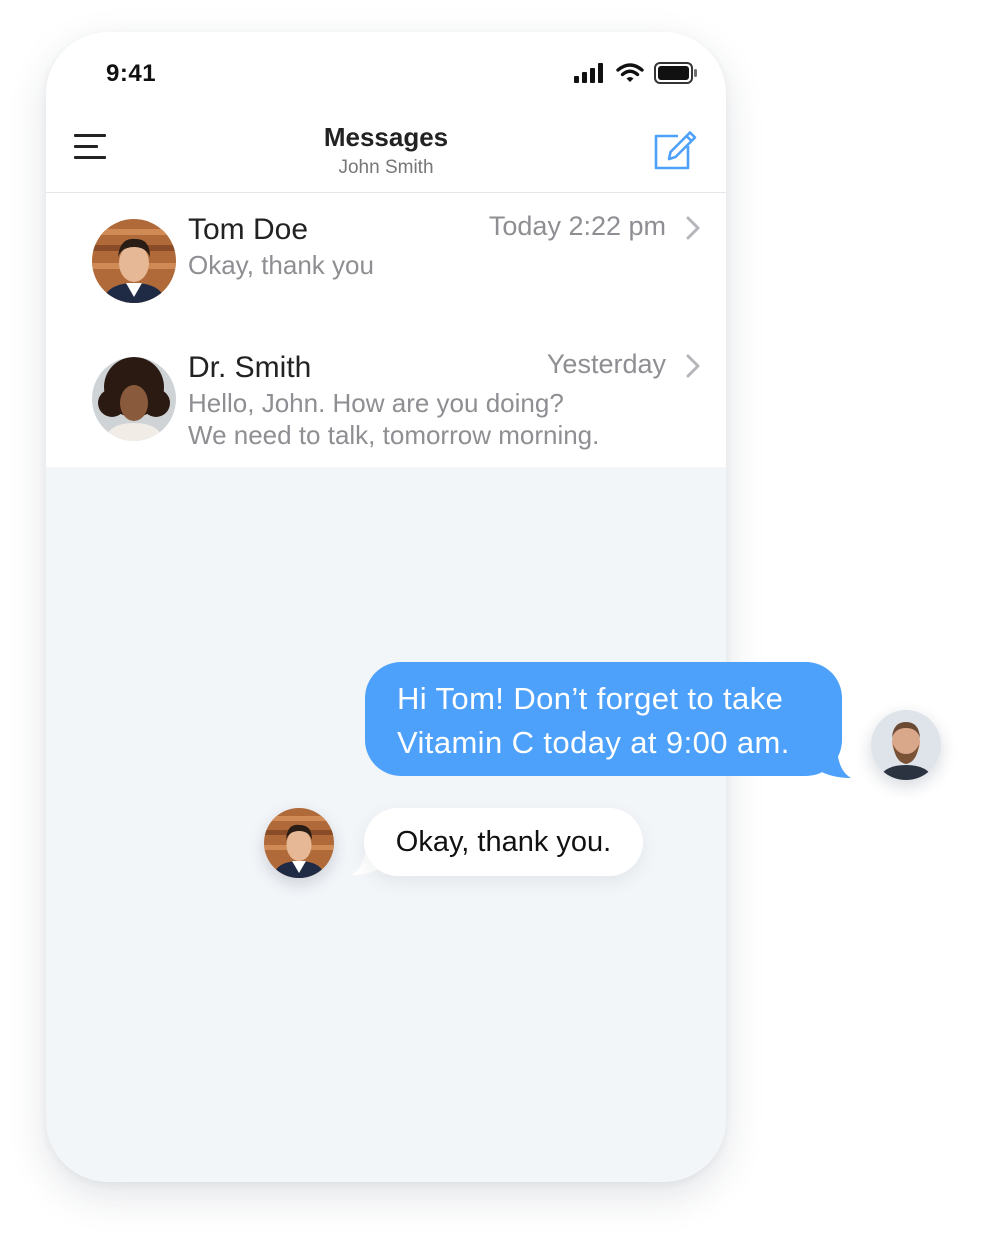 The image size is (986, 1242). I want to click on compose-button, so click(675, 149).